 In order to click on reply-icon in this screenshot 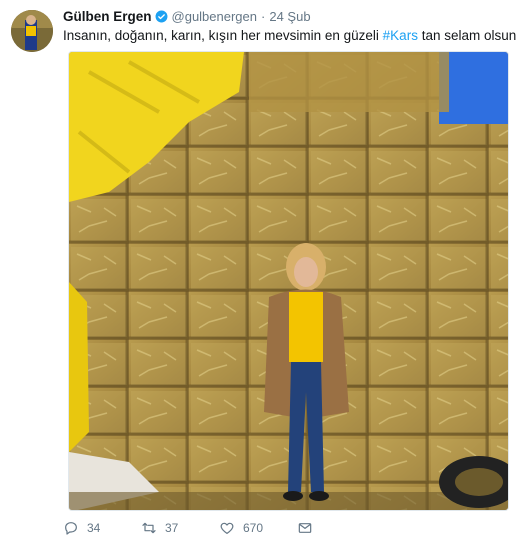, I will do `click(71, 528)`.